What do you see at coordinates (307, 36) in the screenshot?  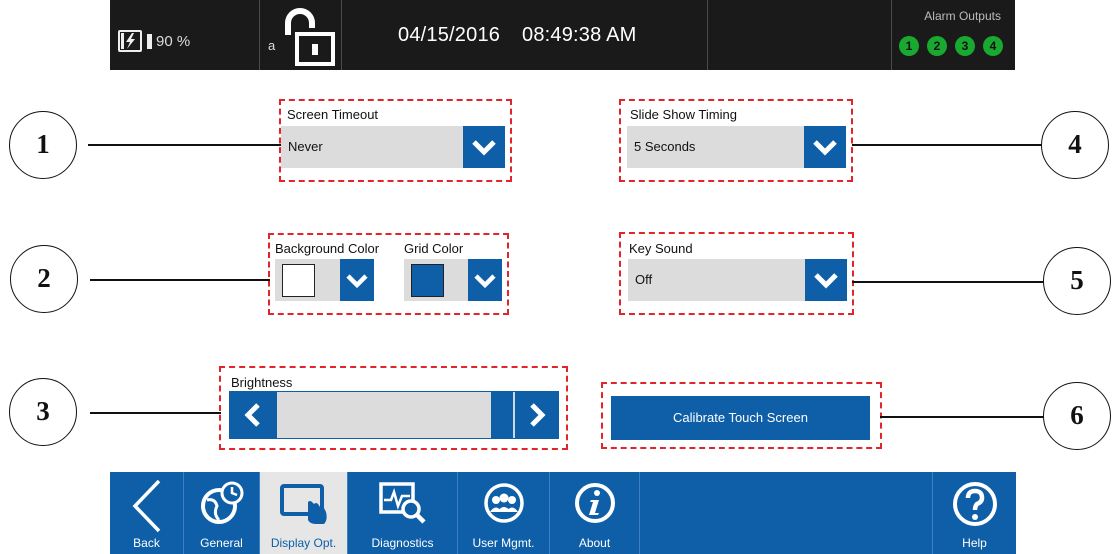 I see `unlocked-icon` at bounding box center [307, 36].